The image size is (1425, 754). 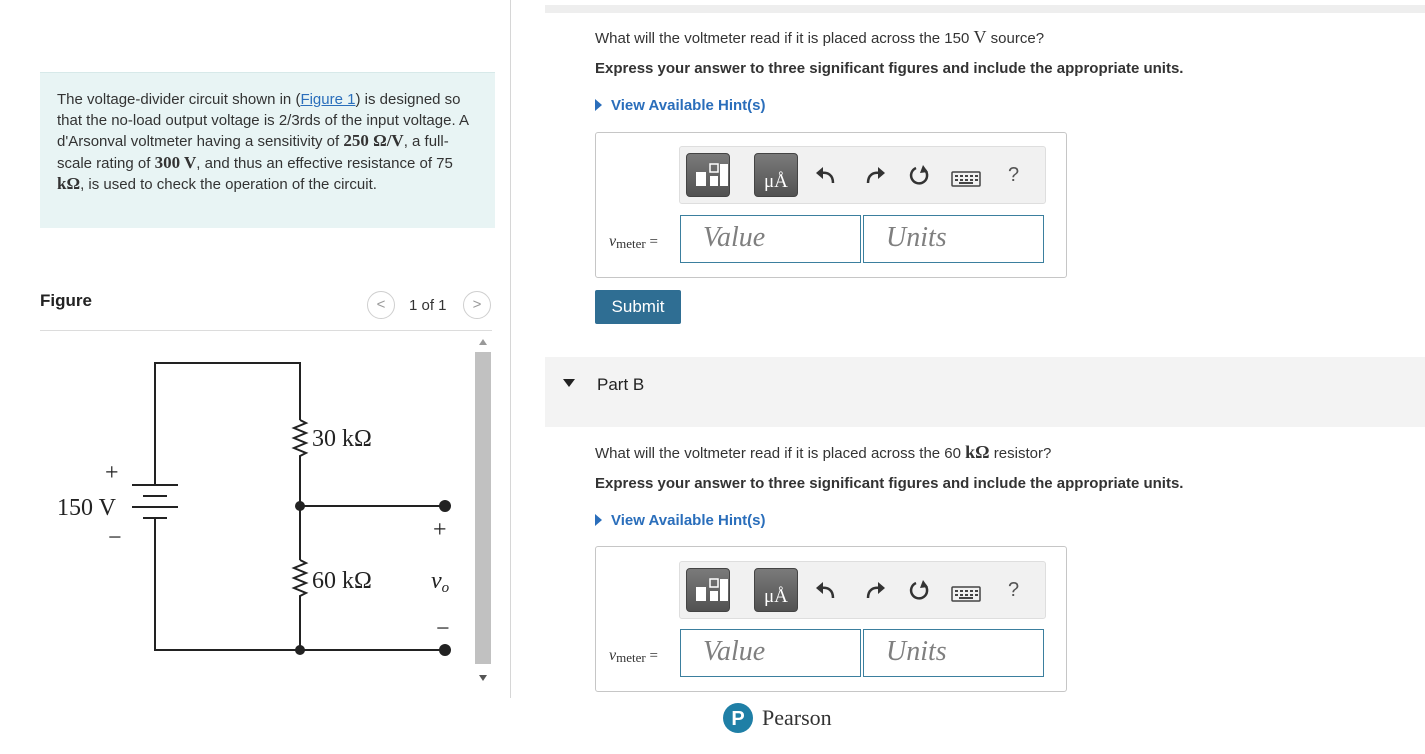 I want to click on part-a-variable-label: vmeter =, so click(x=633, y=242).